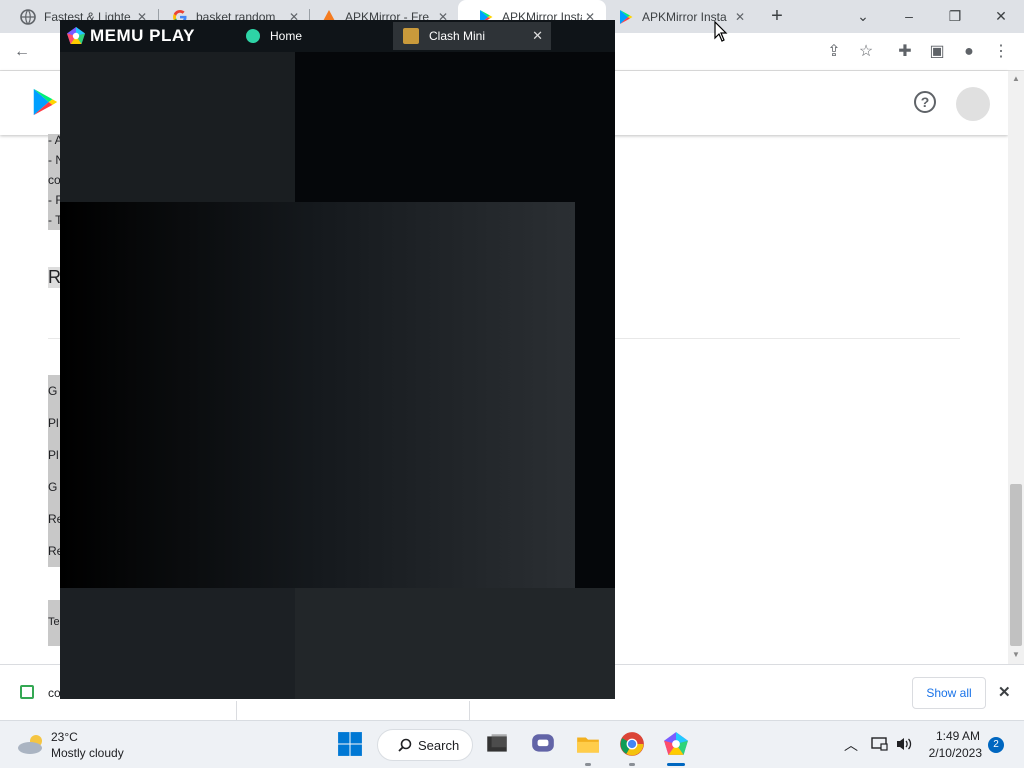 The height and width of the screenshot is (768, 1024). I want to click on notification-badge: 2, so click(996, 745).